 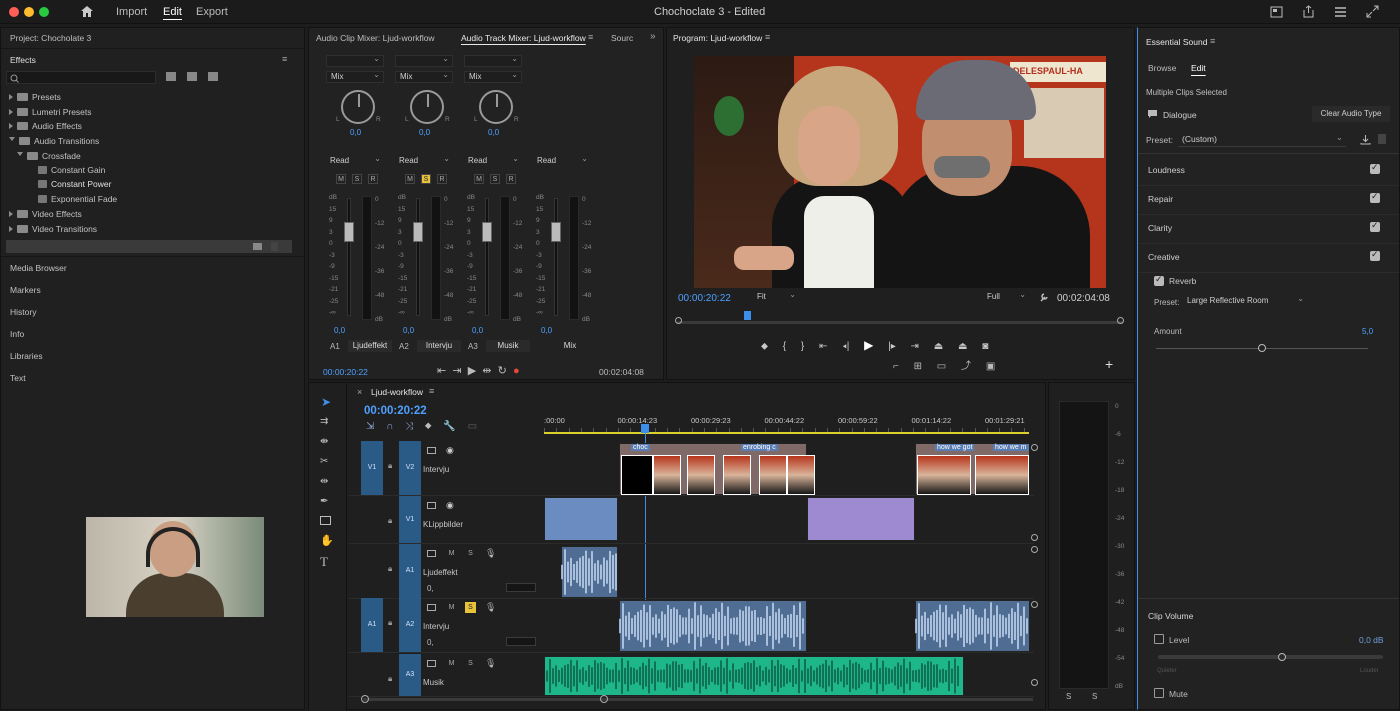 What do you see at coordinates (1159, 639) in the screenshot?
I see `level-checkbox` at bounding box center [1159, 639].